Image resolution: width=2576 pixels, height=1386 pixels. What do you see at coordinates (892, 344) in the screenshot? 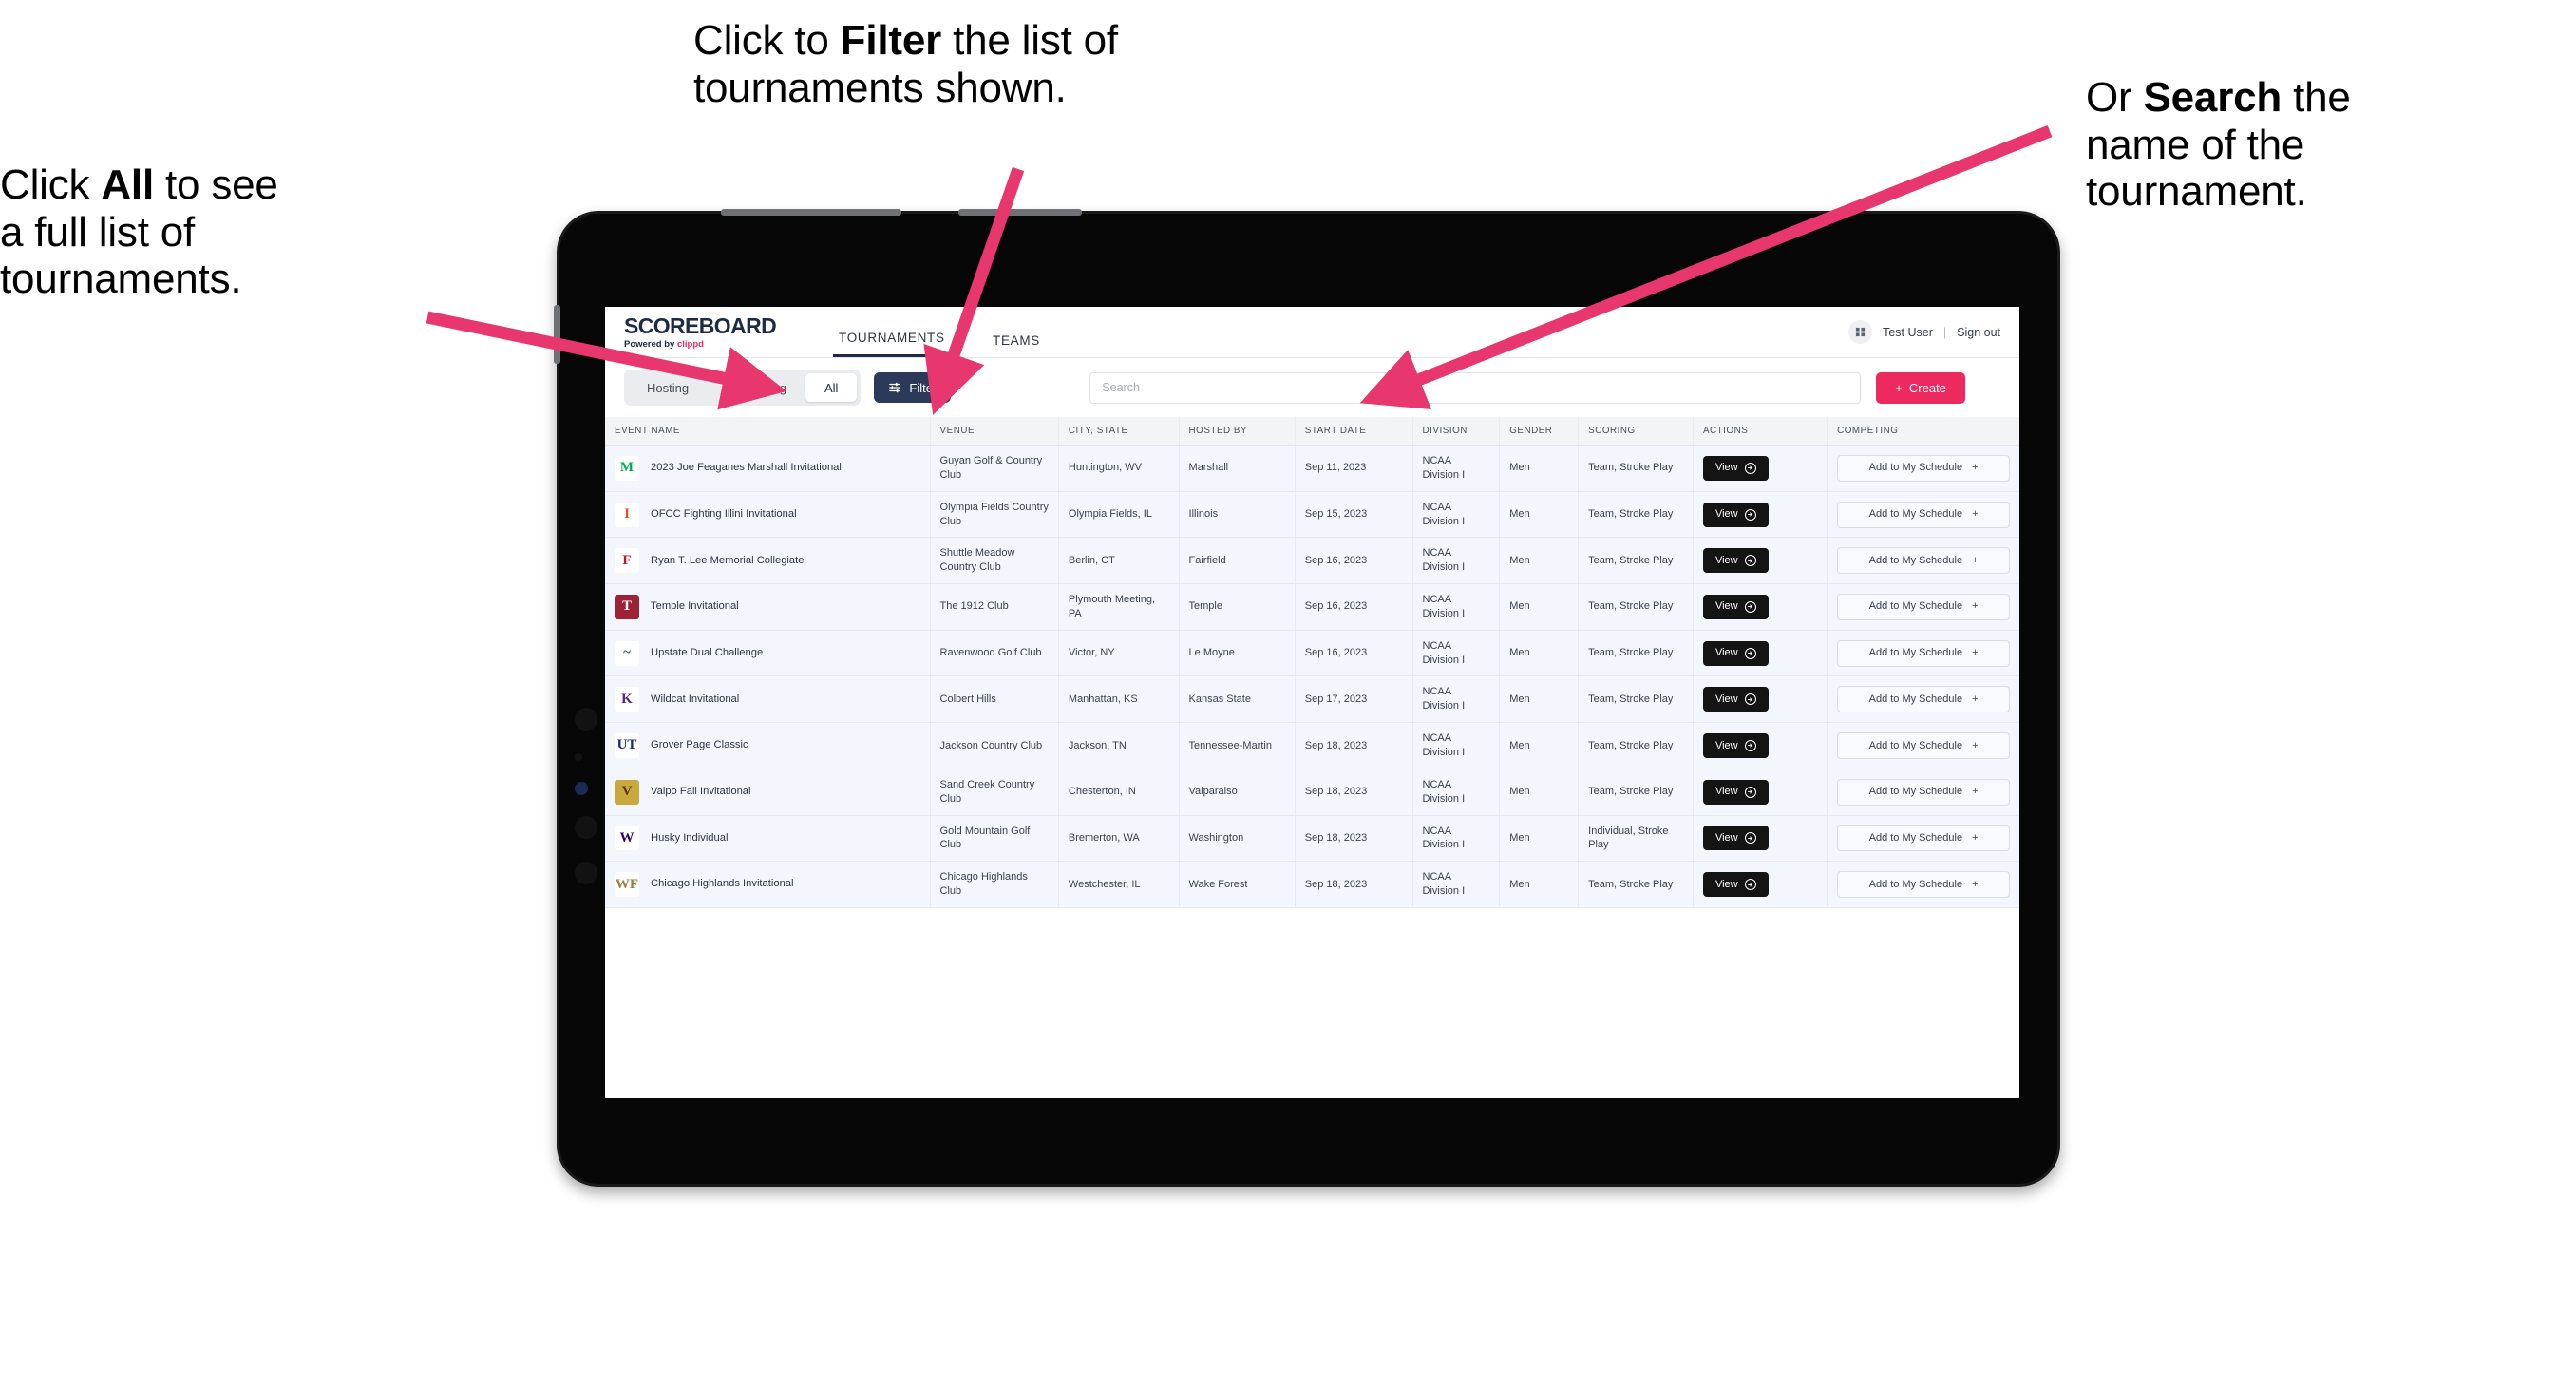
I see `tab-tournaments: TOURNAMENTS` at bounding box center [892, 344].